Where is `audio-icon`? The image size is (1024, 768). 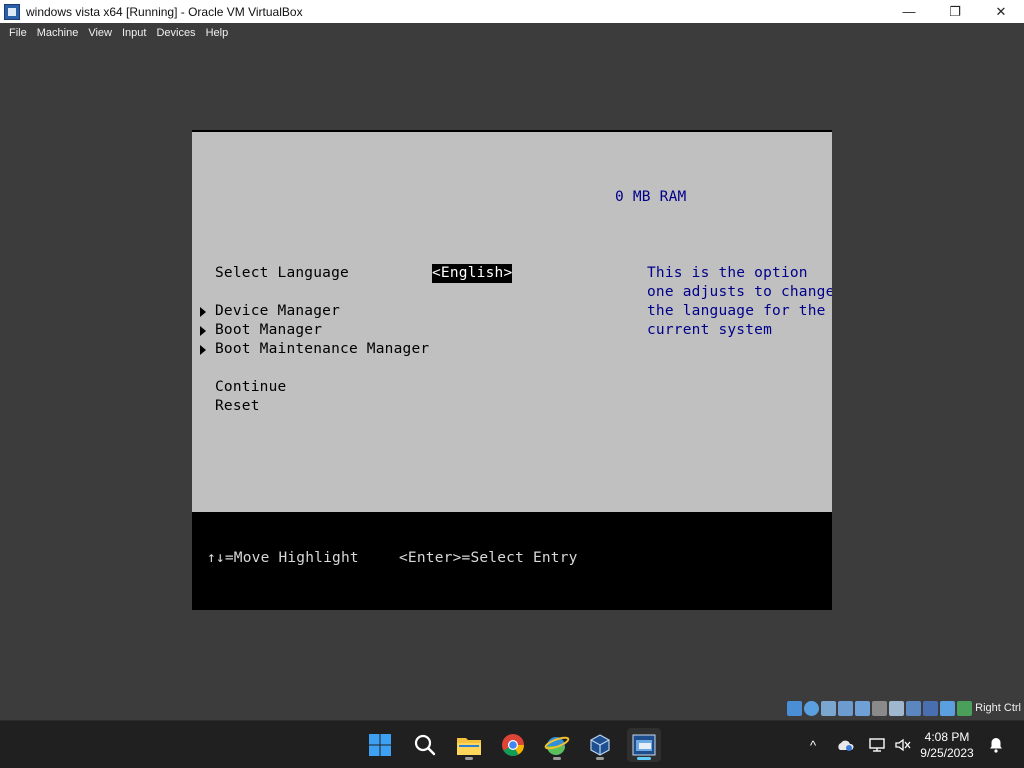 audio-icon is located at coordinates (828, 708).